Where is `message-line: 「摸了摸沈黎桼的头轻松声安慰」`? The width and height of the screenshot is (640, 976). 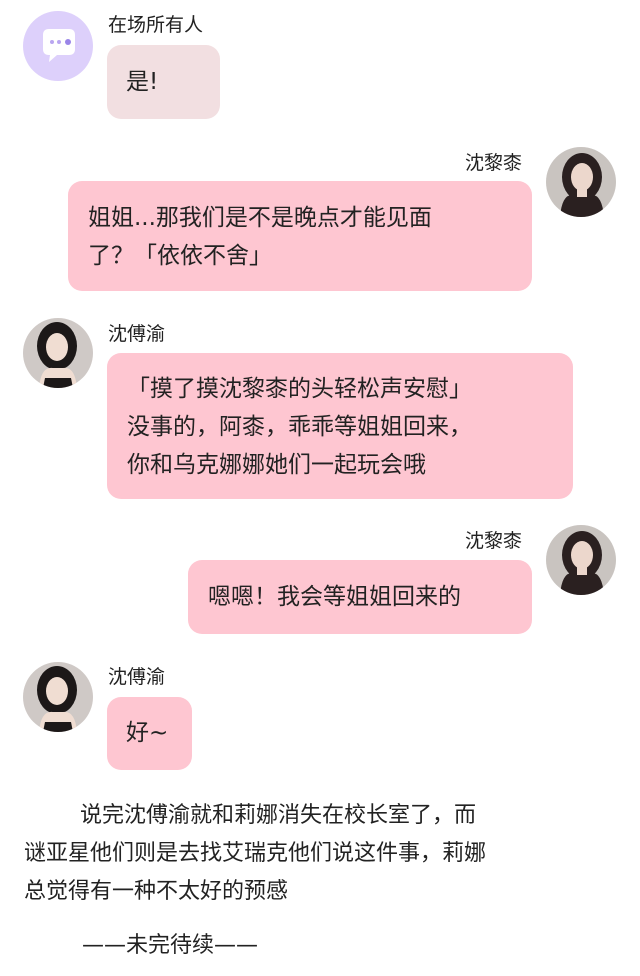 message-line: 「摸了摸沈黎桼的头轻松声安慰」 is located at coordinates (299, 389).